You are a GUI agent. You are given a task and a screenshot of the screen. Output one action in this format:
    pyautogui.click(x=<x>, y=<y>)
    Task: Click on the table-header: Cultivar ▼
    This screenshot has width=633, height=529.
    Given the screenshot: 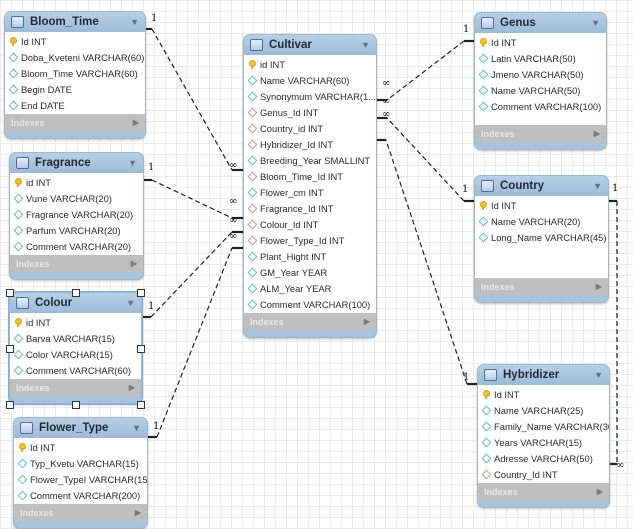 What is the action you would take?
    pyautogui.click(x=310, y=45)
    